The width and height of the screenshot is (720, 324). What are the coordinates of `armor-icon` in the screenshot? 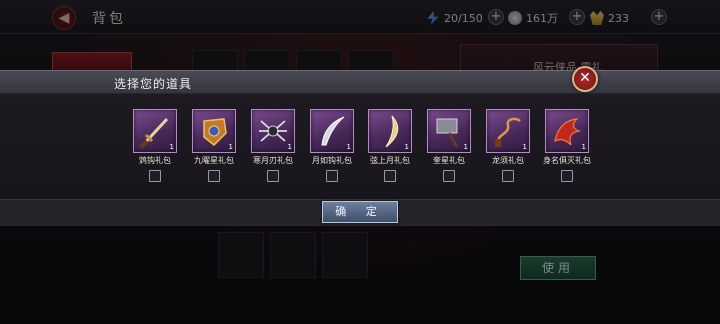 It's located at (215, 132).